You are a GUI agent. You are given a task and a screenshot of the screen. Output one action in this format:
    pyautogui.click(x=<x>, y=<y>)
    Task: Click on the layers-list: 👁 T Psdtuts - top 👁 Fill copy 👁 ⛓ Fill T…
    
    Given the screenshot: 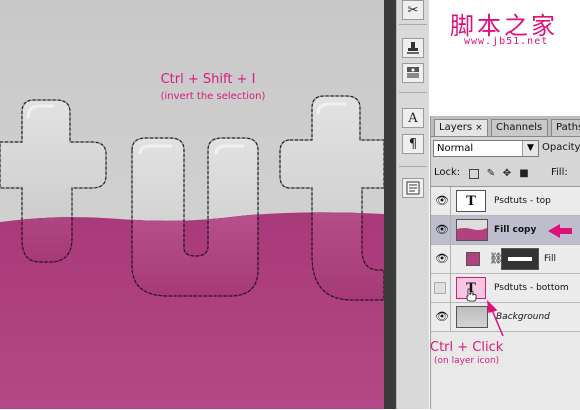 What is the action you would take?
    pyautogui.click(x=505, y=298)
    